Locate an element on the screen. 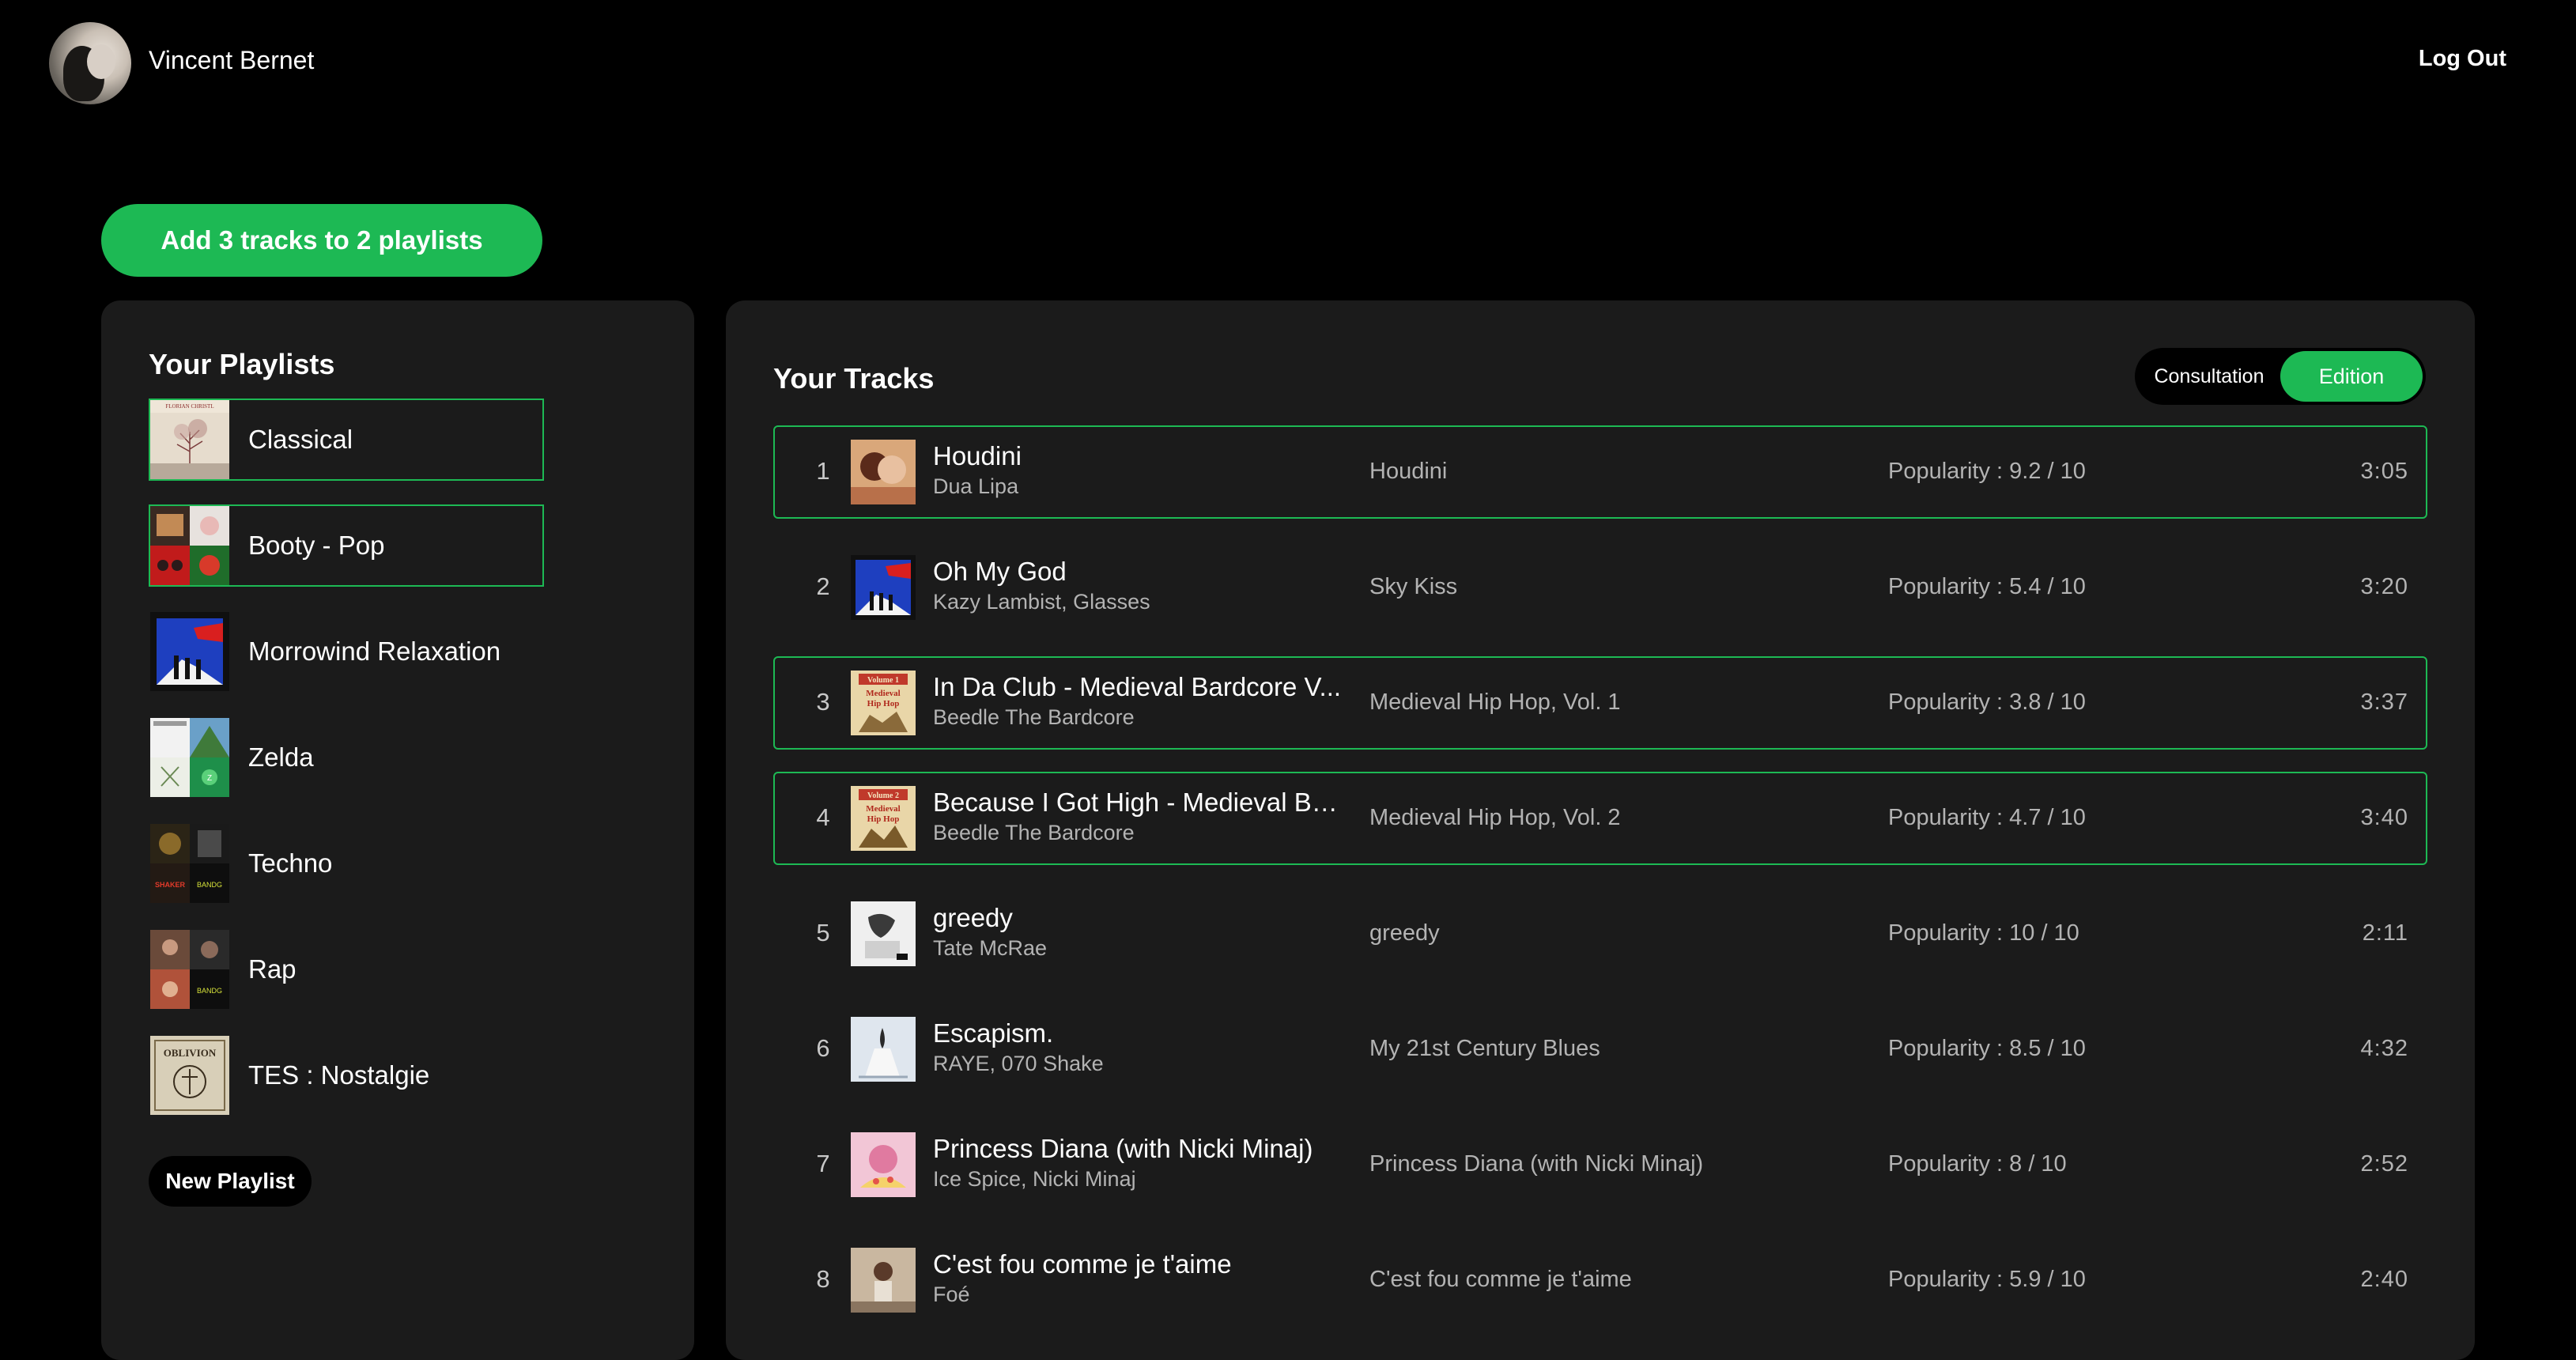  track-number: 4 is located at coordinates (823, 817).